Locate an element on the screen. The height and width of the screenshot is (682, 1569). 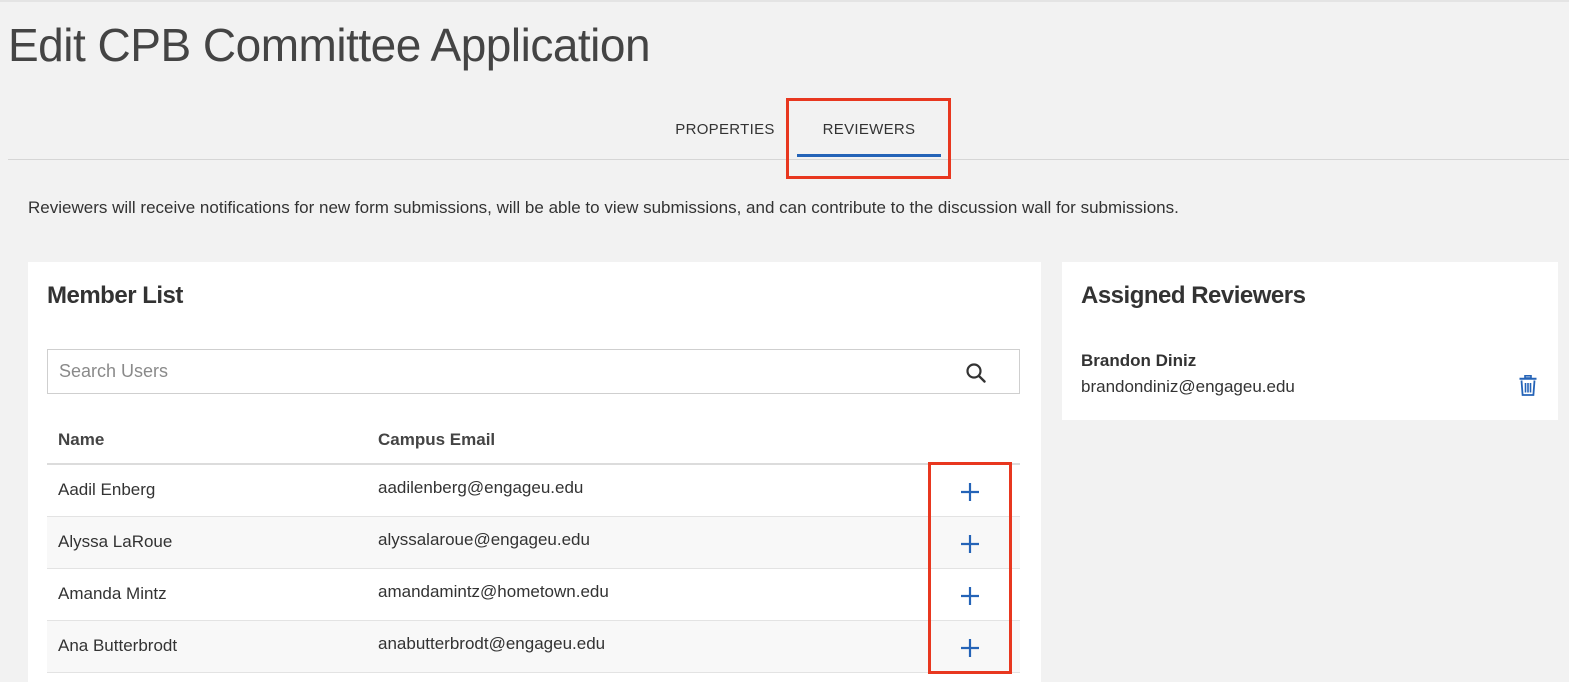
trash-icon is located at coordinates (1528, 385).